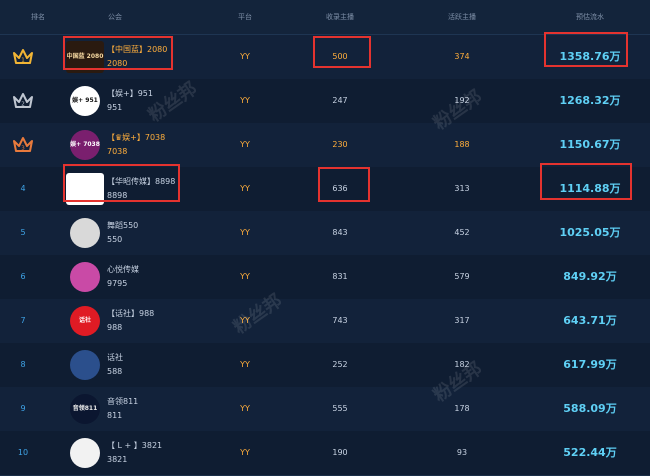 The image size is (650, 476). Describe the element at coordinates (340, 100) in the screenshot. I see `signed-anchors-cell: 247` at that location.